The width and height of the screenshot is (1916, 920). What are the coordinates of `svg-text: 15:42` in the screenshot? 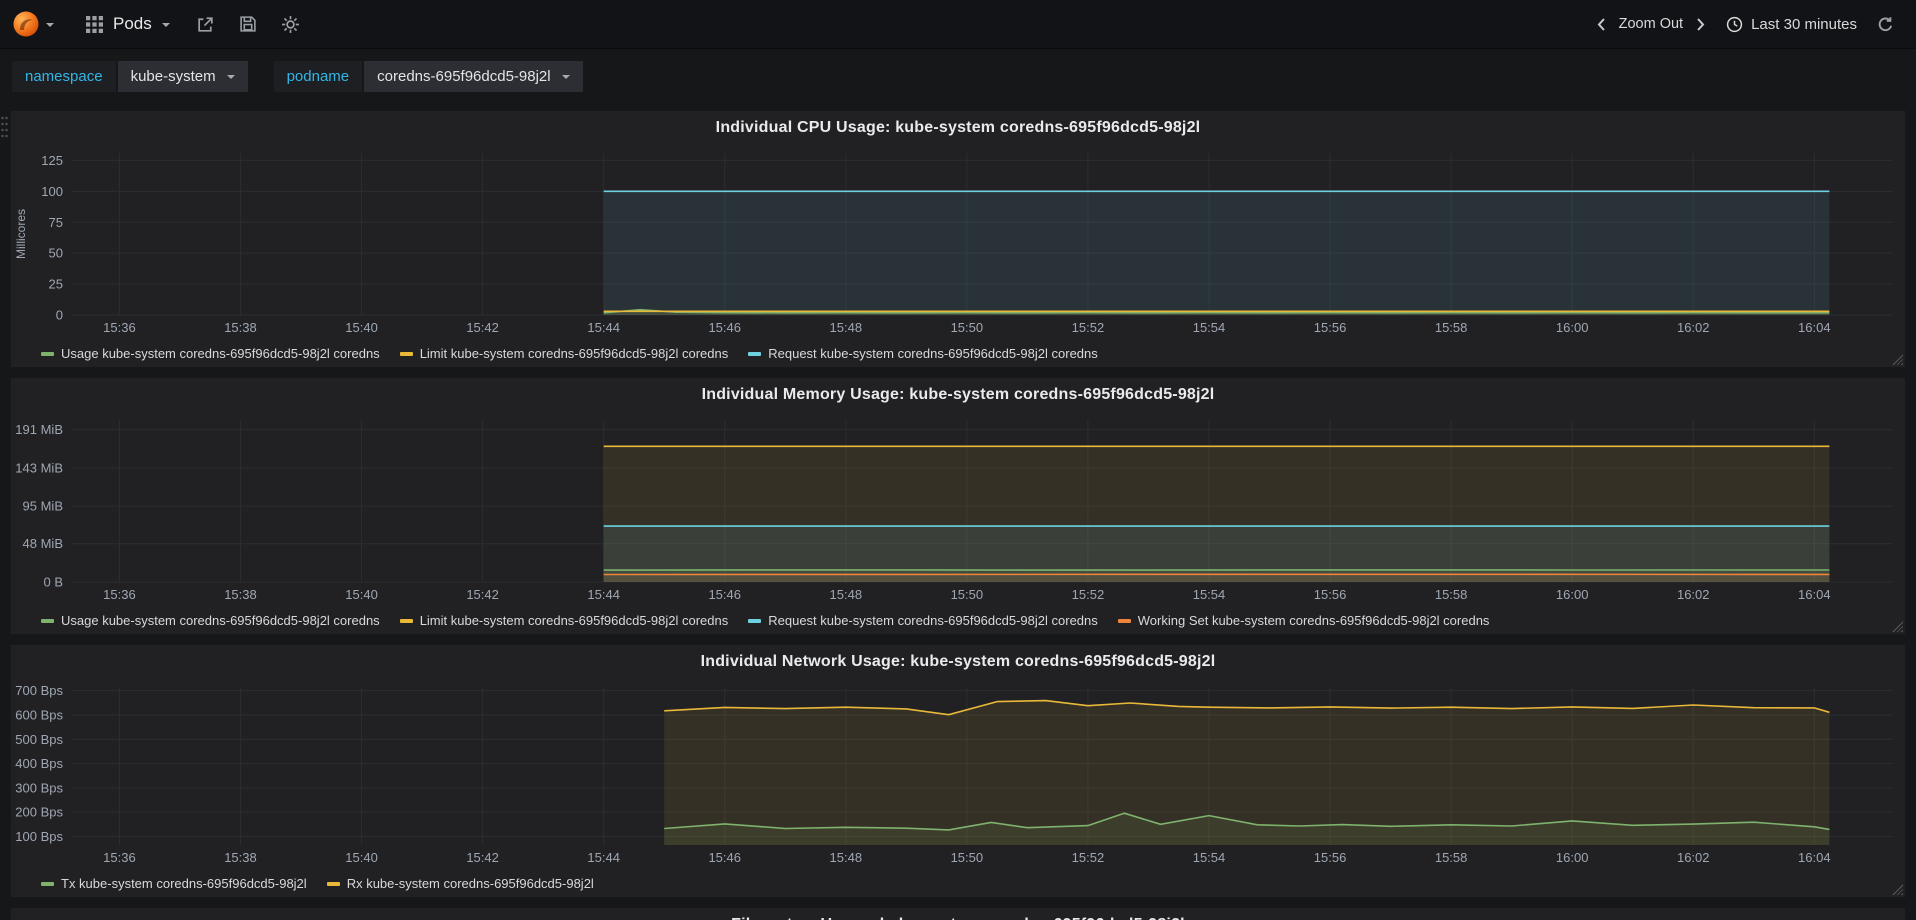 It's located at (482, 327).